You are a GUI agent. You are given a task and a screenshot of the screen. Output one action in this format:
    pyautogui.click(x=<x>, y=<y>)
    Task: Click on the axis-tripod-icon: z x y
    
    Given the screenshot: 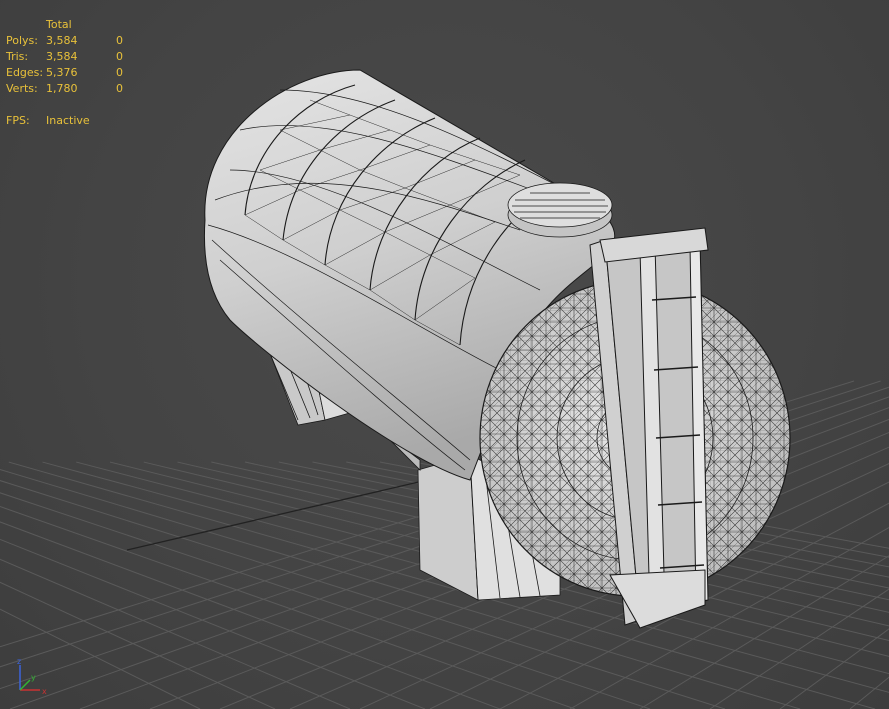 What is the action you would take?
    pyautogui.click(x=32, y=676)
    